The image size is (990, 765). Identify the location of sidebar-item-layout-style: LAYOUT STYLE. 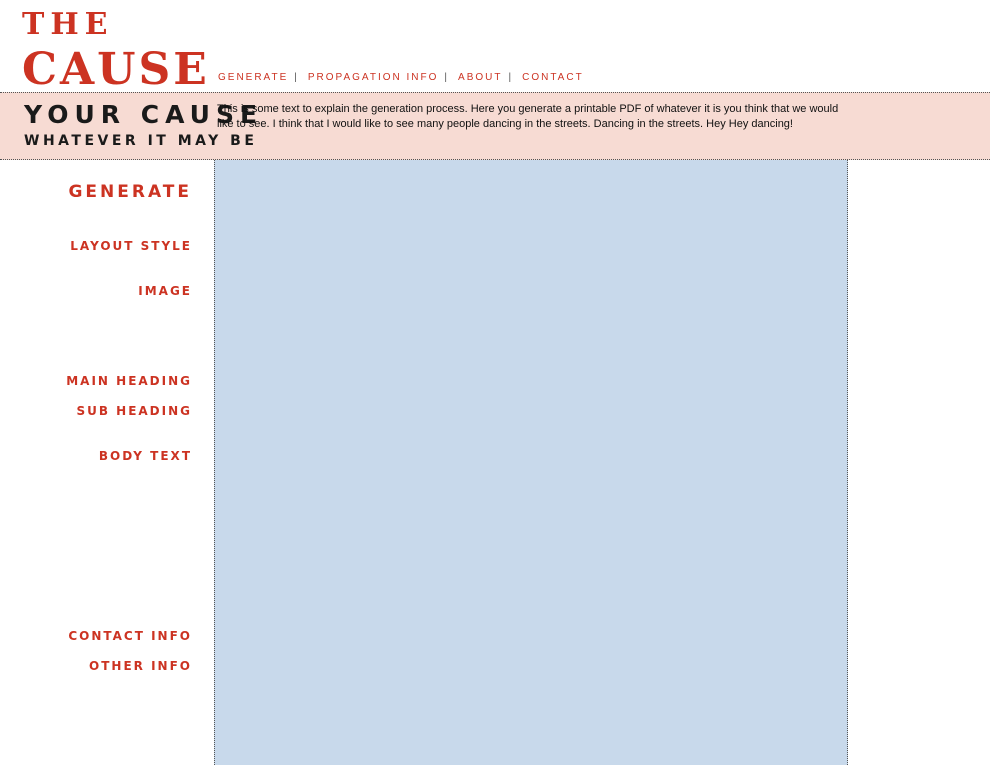
(131, 246).